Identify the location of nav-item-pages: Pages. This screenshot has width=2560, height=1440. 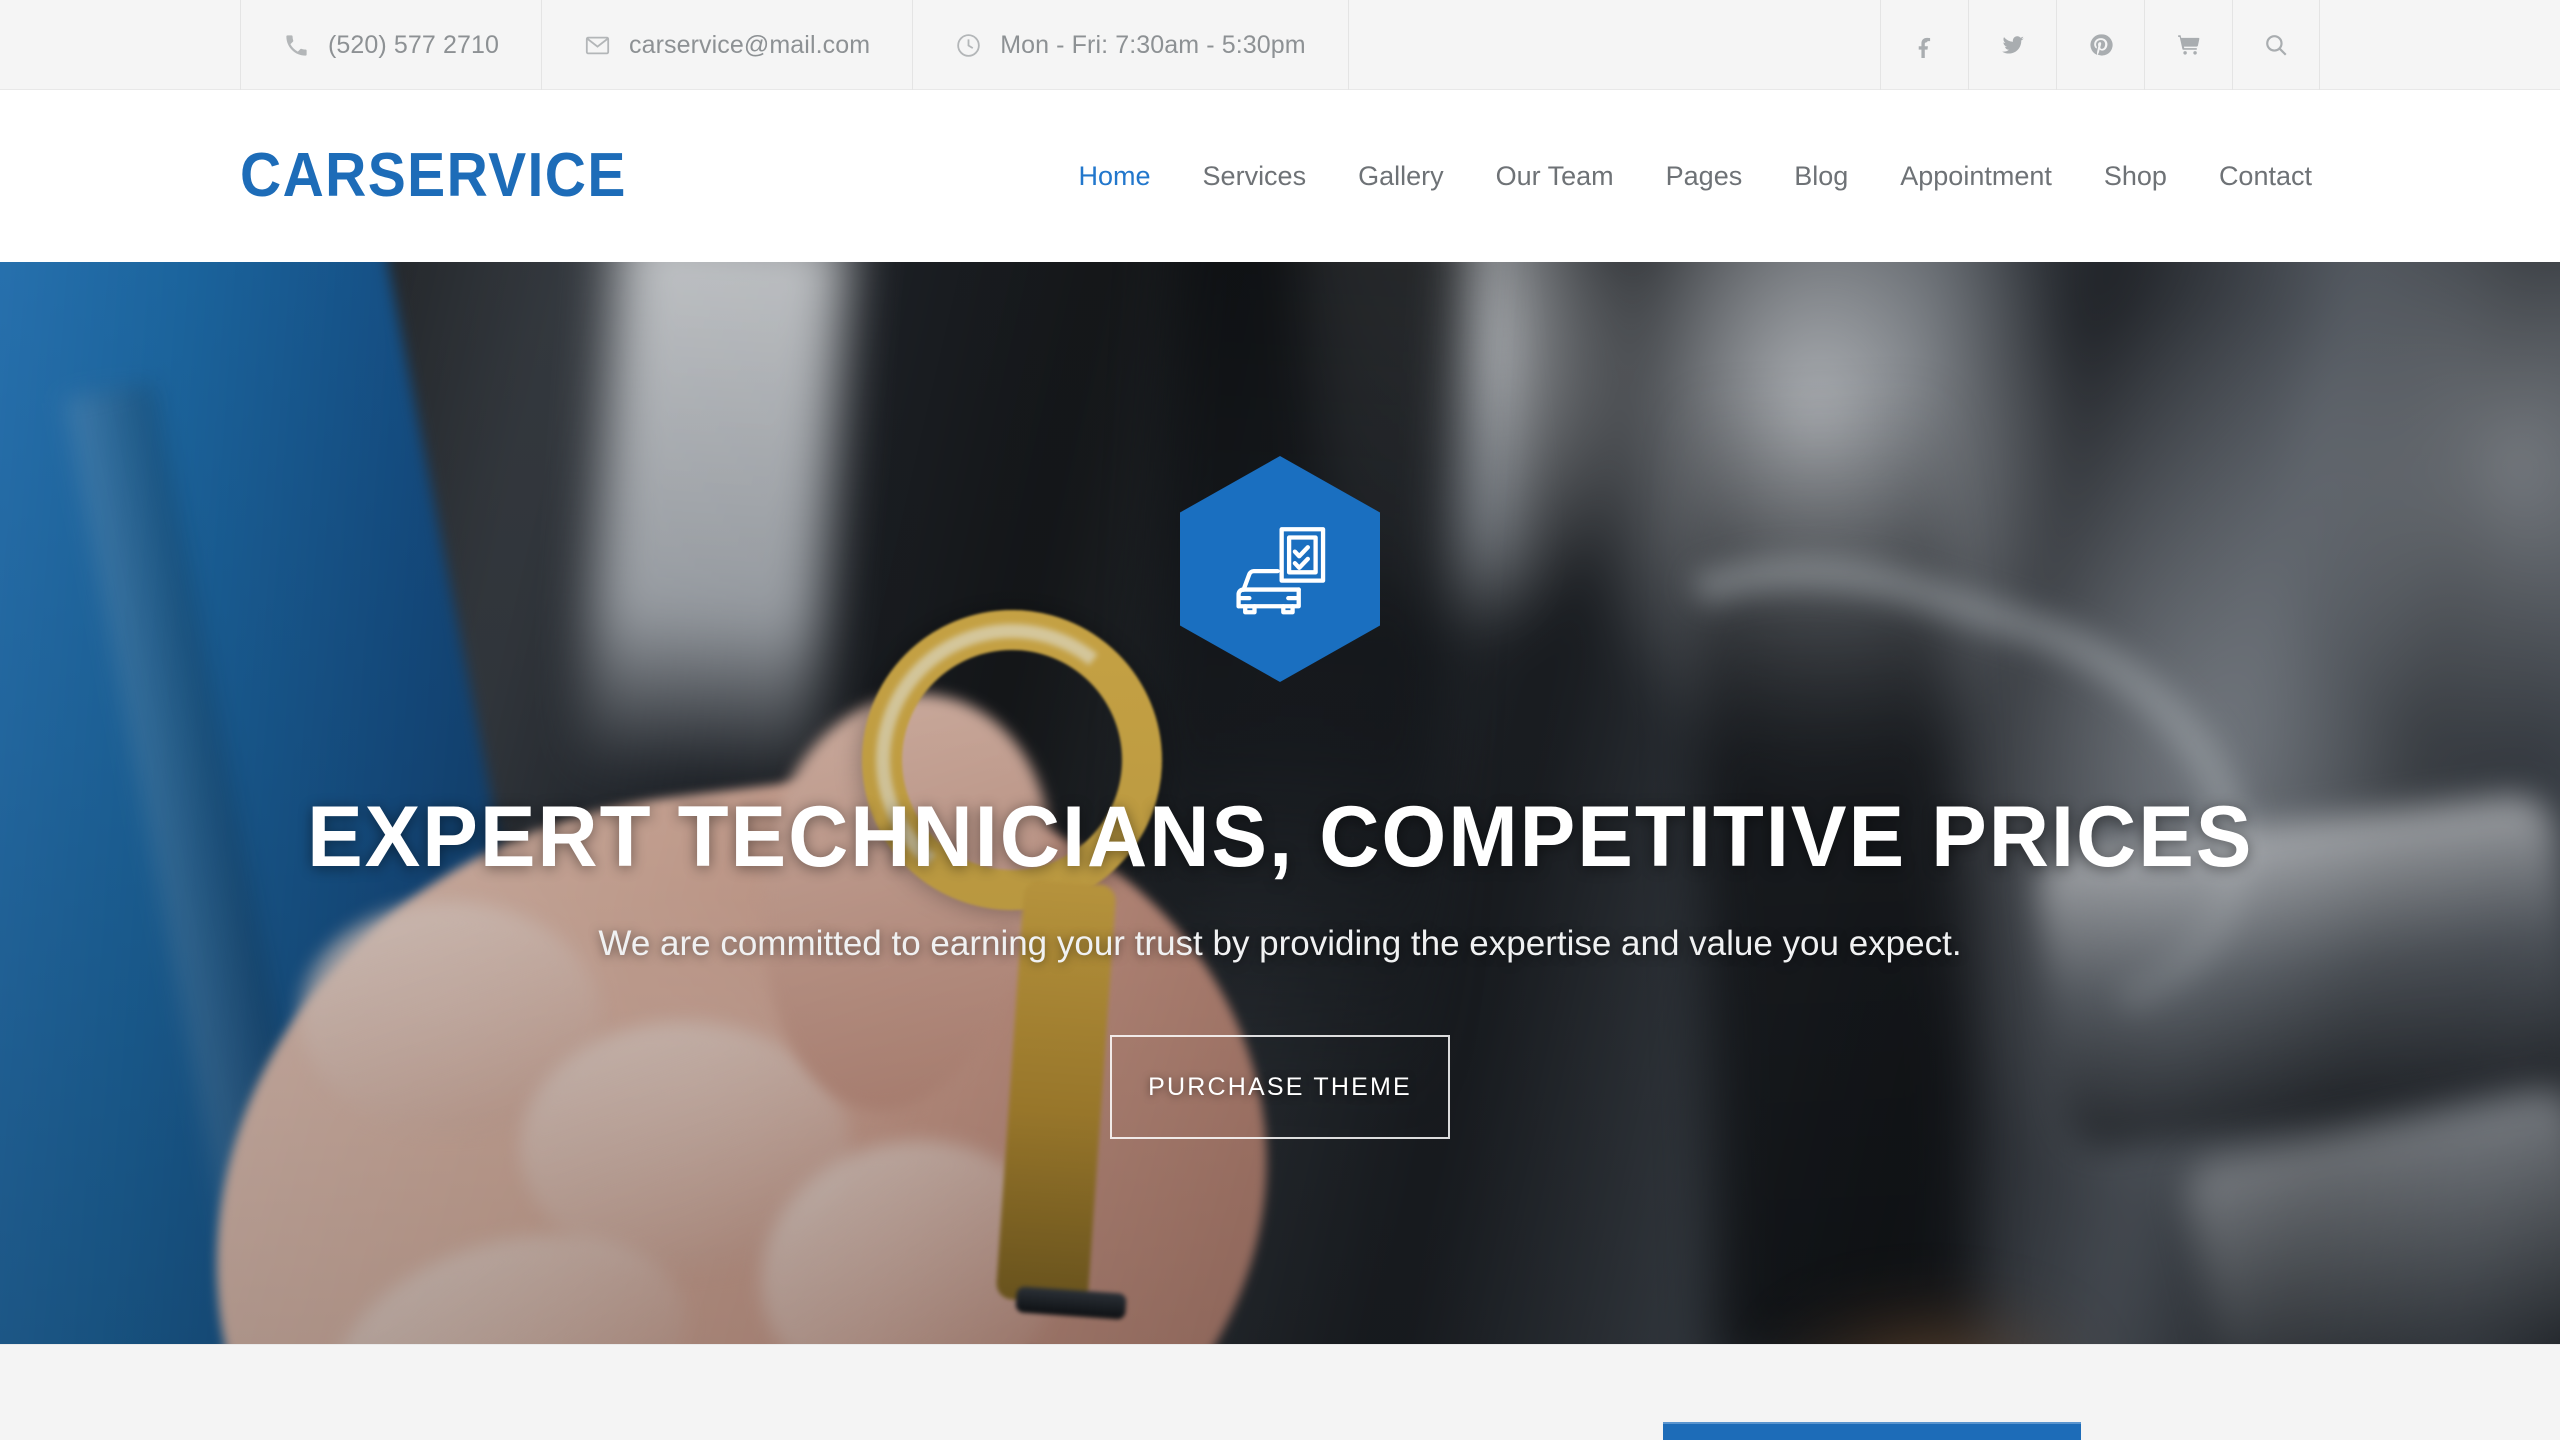
(1704, 176).